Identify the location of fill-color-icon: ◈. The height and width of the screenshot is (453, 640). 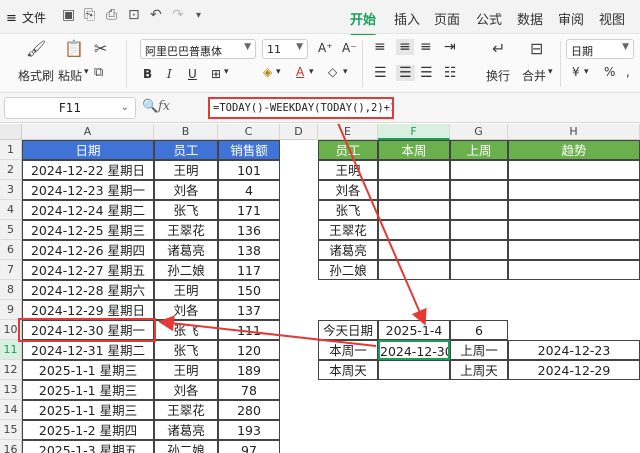
(267, 72).